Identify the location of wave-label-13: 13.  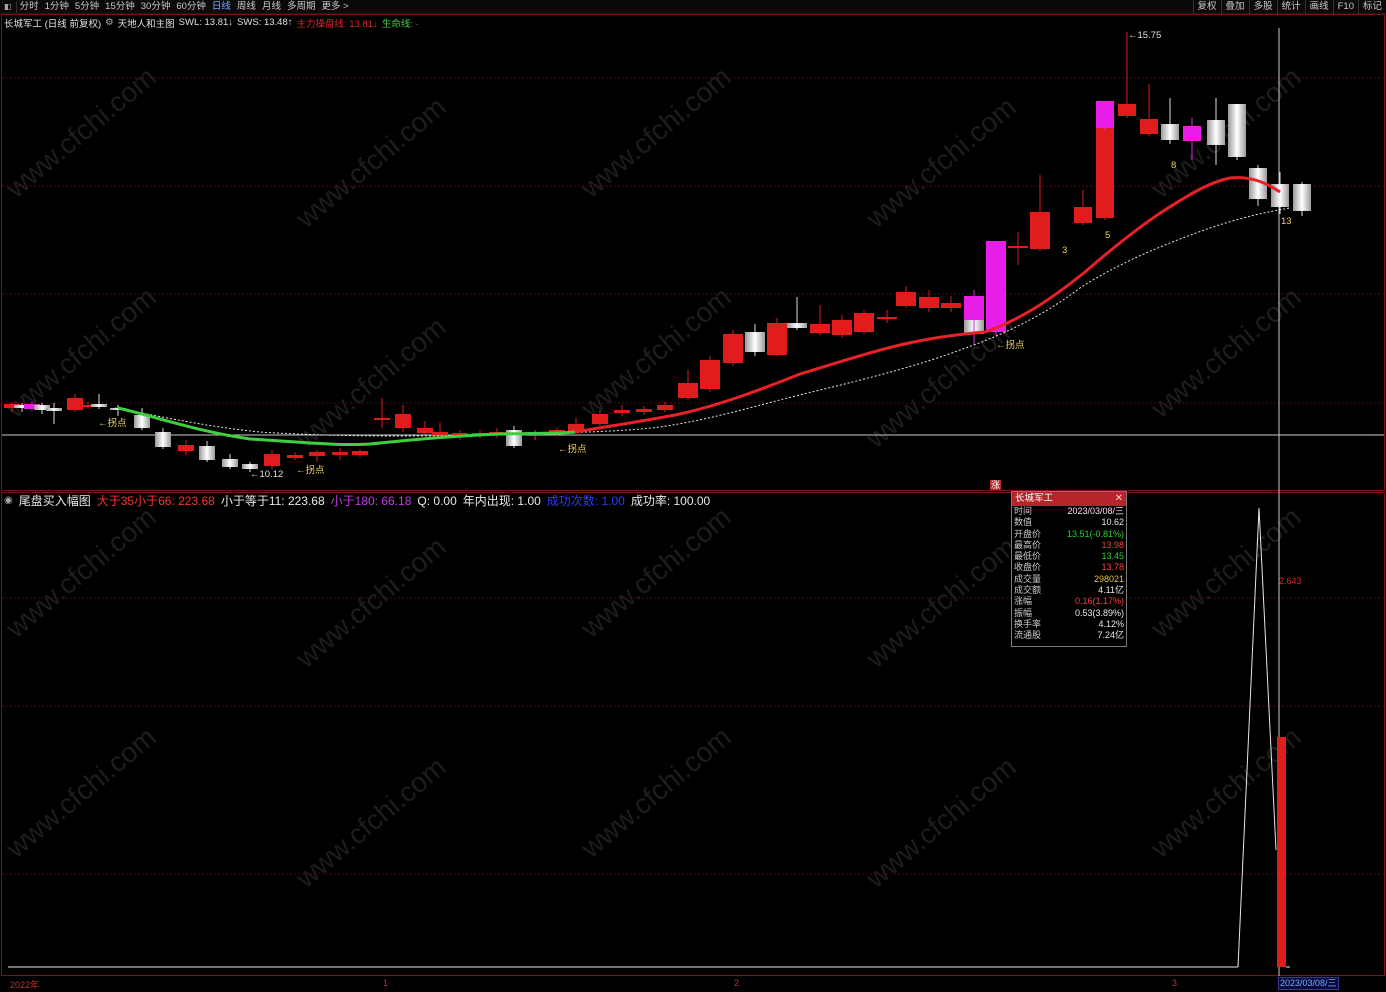
(1286, 221).